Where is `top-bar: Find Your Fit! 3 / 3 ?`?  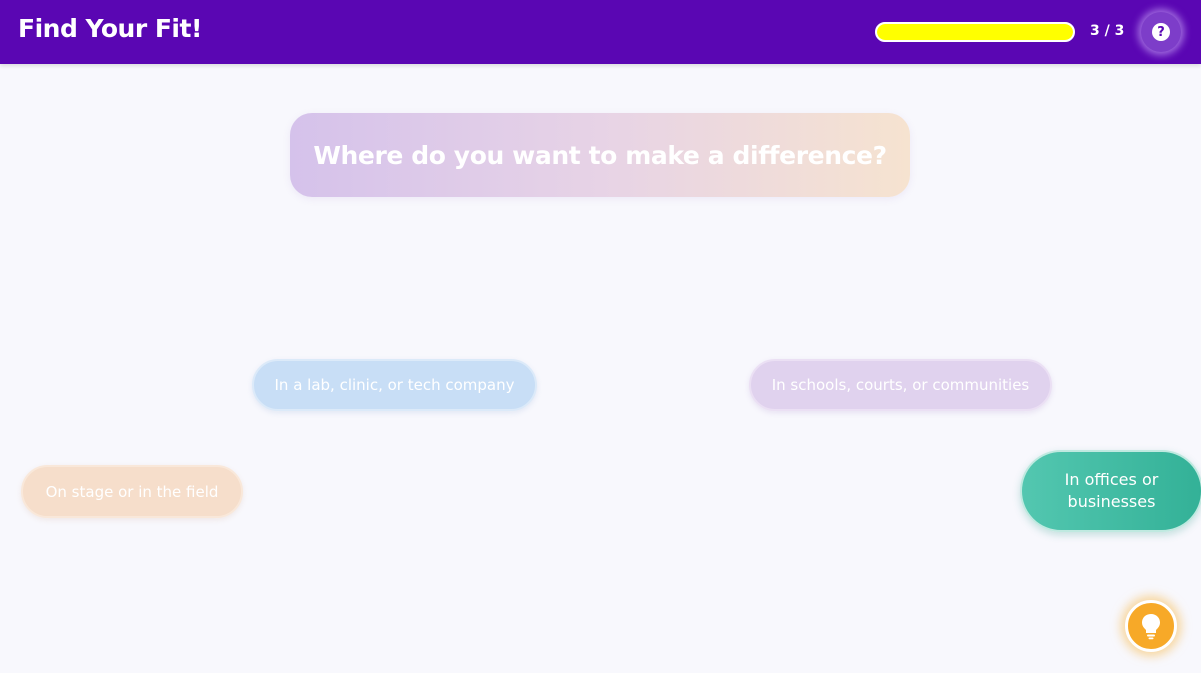
top-bar: Find Your Fit! 3 / 3 ? is located at coordinates (600, 32).